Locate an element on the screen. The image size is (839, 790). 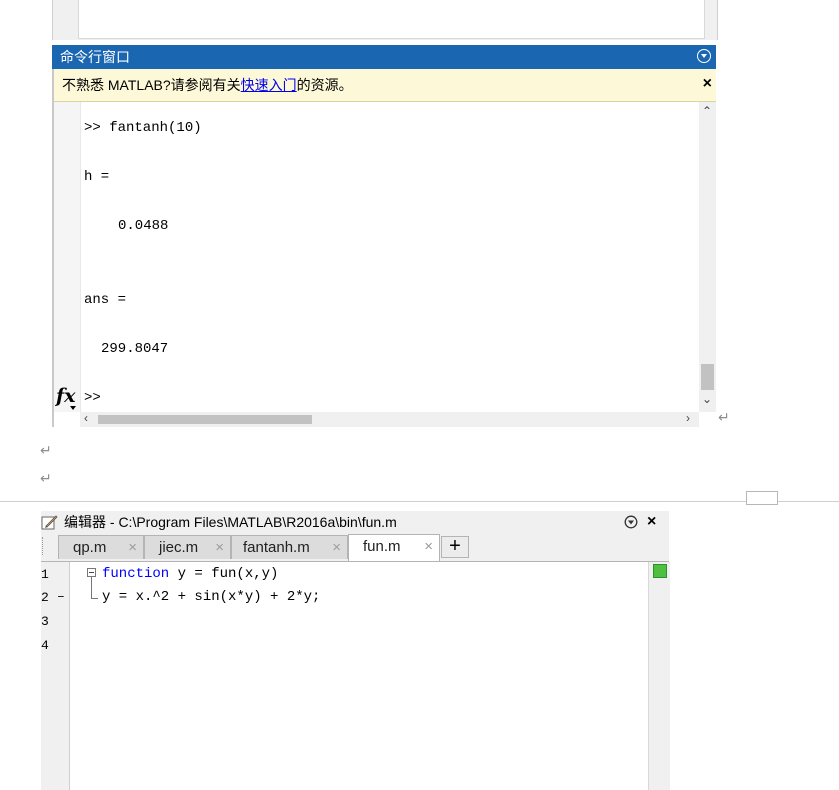
page-separator is located at coordinates (419, 501).